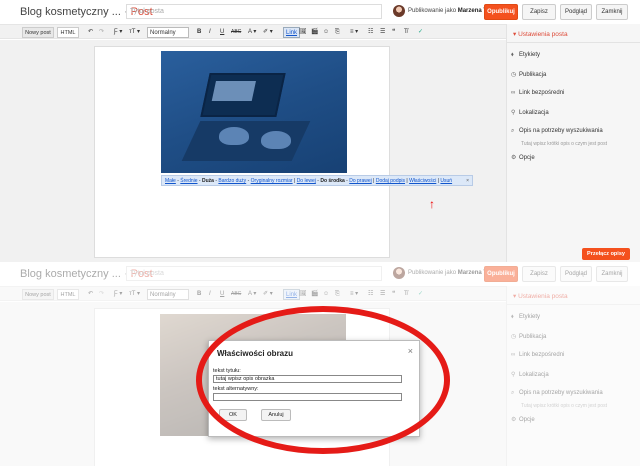  What do you see at coordinates (390, 181) in the screenshot?
I see `add-caption-link: Dodaj podpis` at bounding box center [390, 181].